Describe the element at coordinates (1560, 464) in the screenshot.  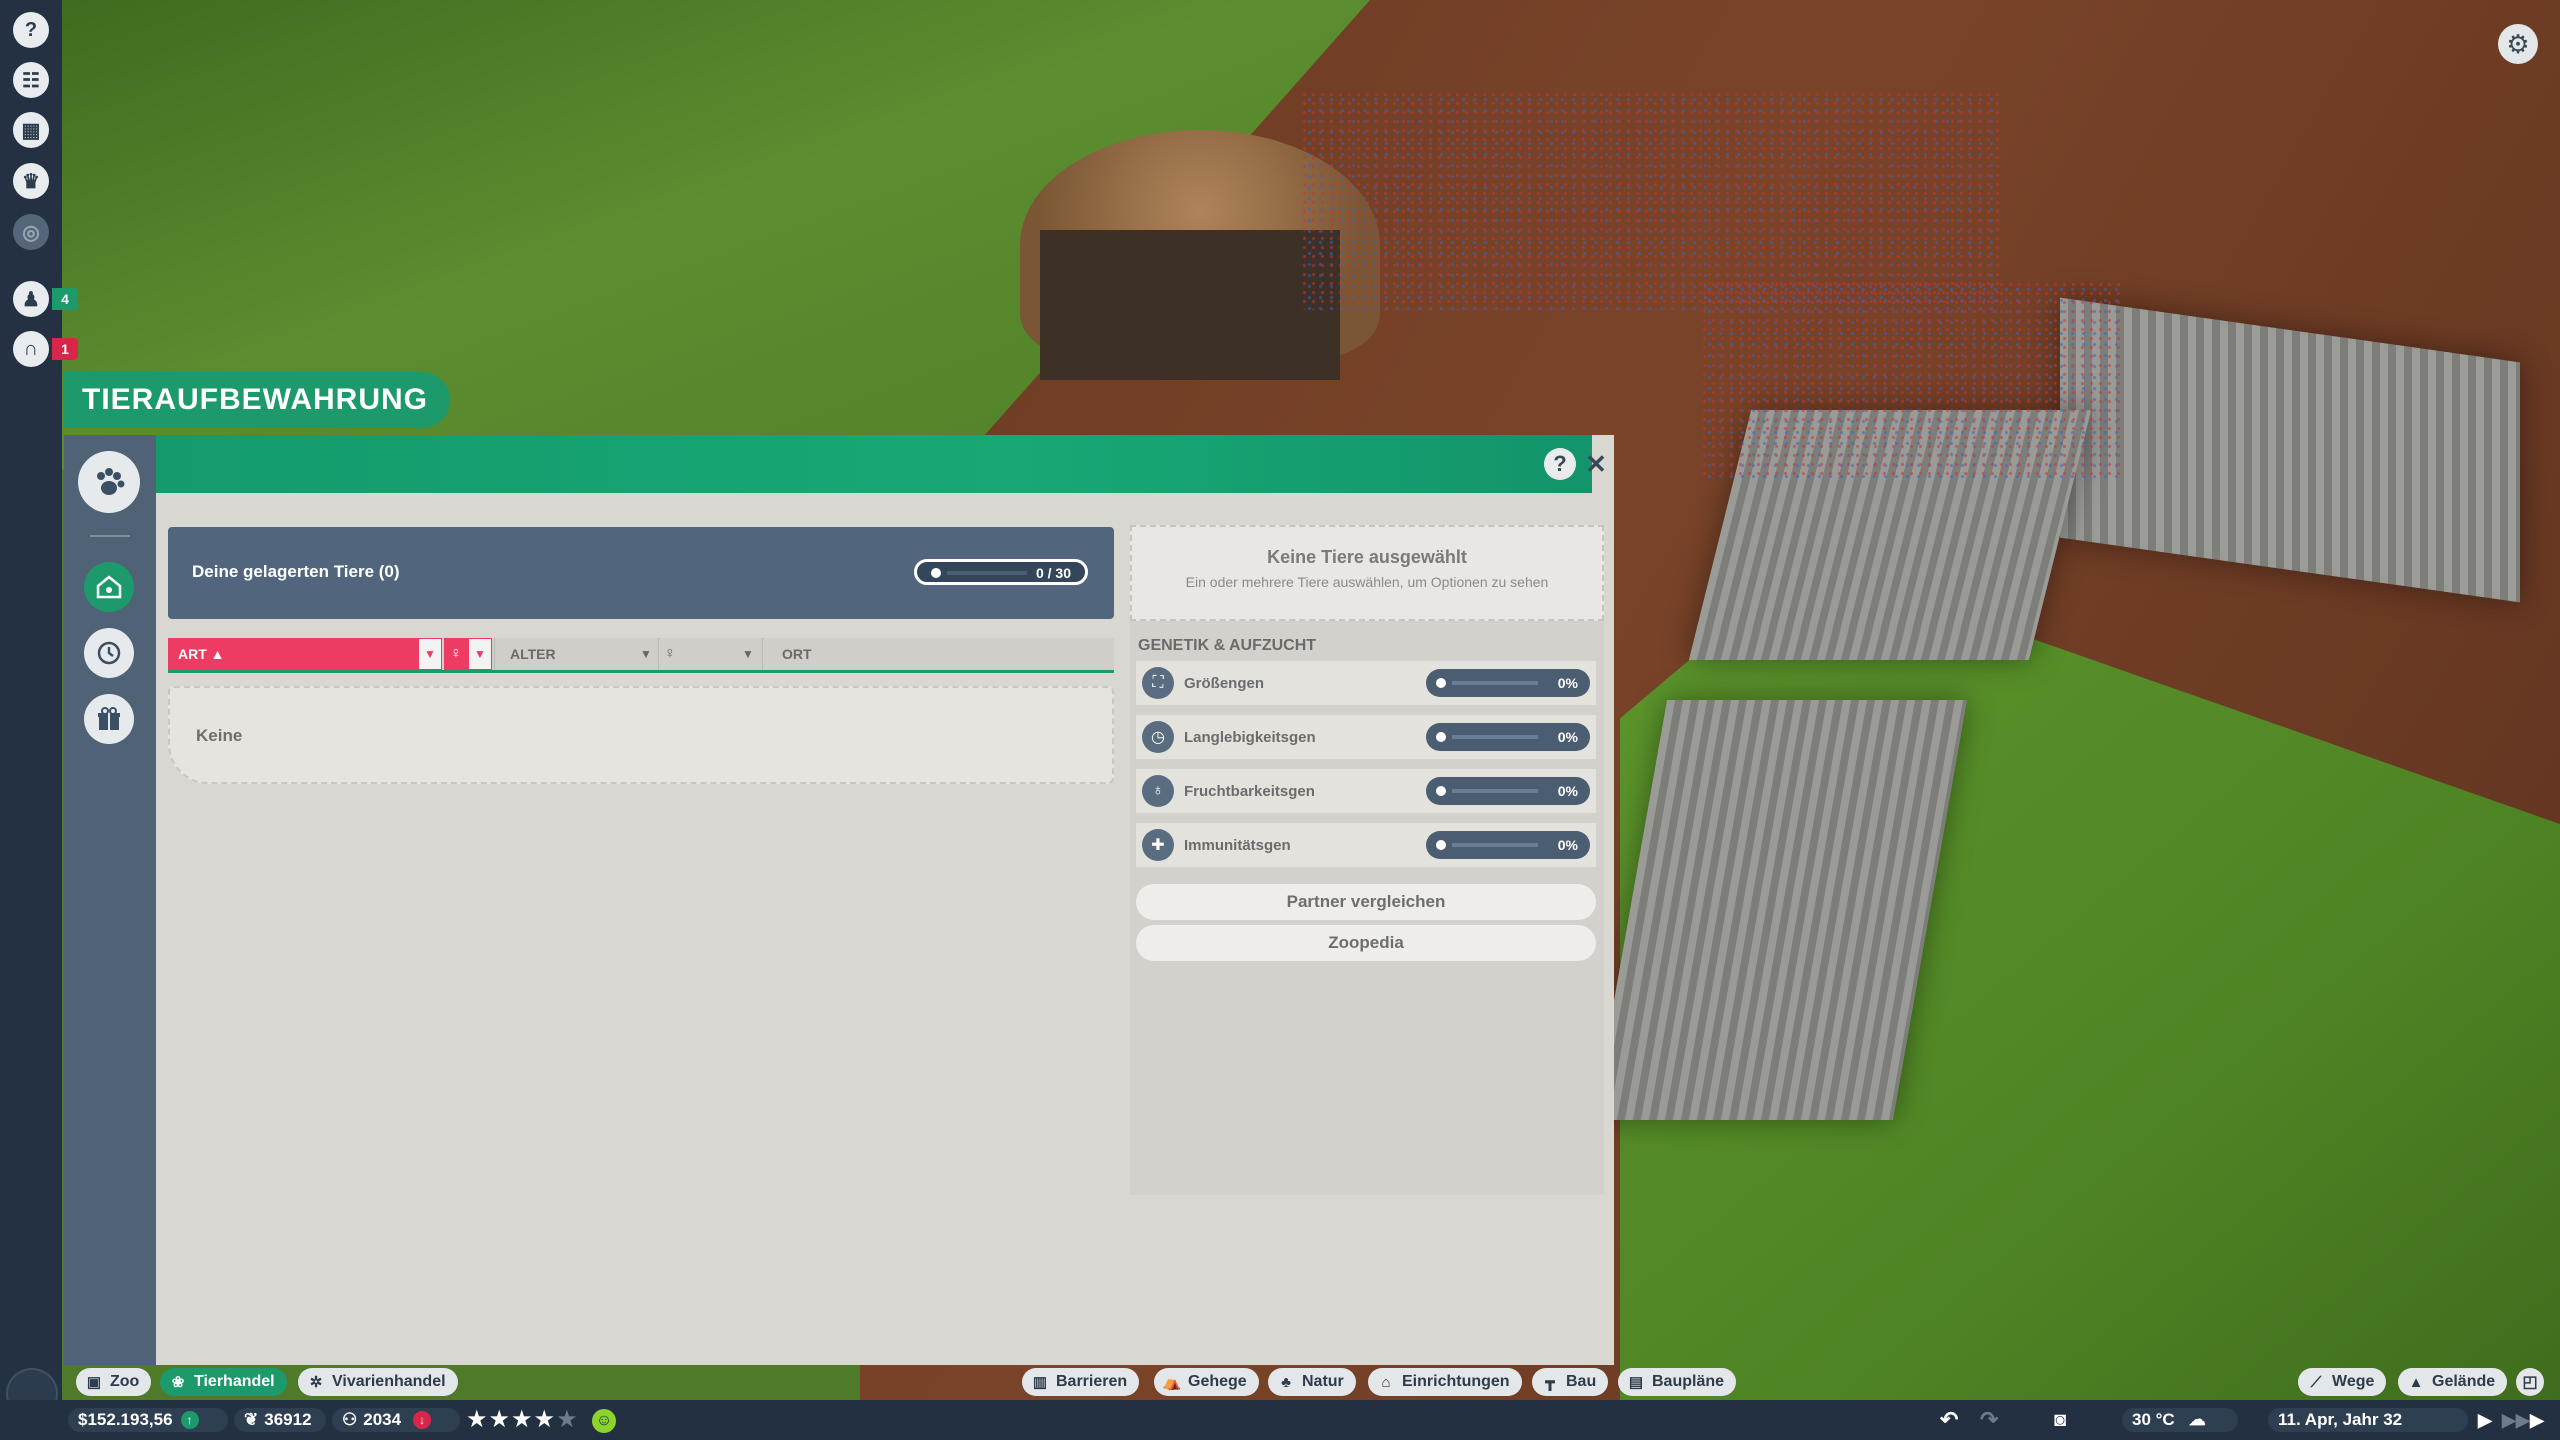
I see `help-button: ?` at that location.